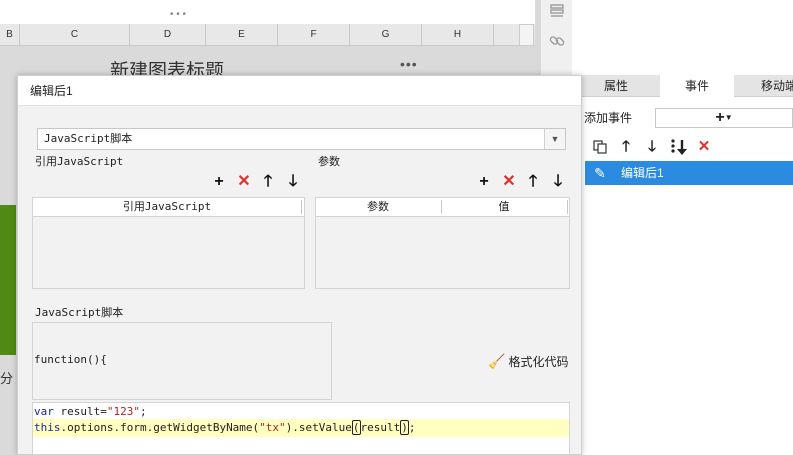 Image resolution: width=793 pixels, height=455 pixels. I want to click on code-token: "123", so click(123, 411).